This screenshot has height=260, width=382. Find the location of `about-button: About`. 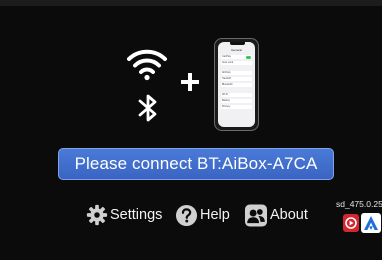

about-button: About is located at coordinates (276, 215).